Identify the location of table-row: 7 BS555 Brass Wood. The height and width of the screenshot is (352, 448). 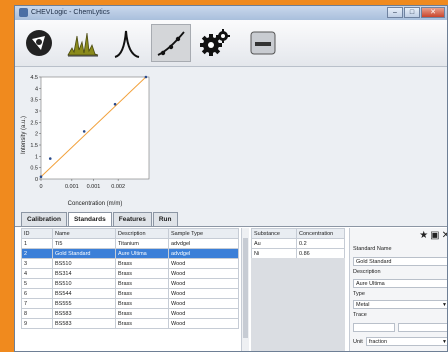
(130, 303).